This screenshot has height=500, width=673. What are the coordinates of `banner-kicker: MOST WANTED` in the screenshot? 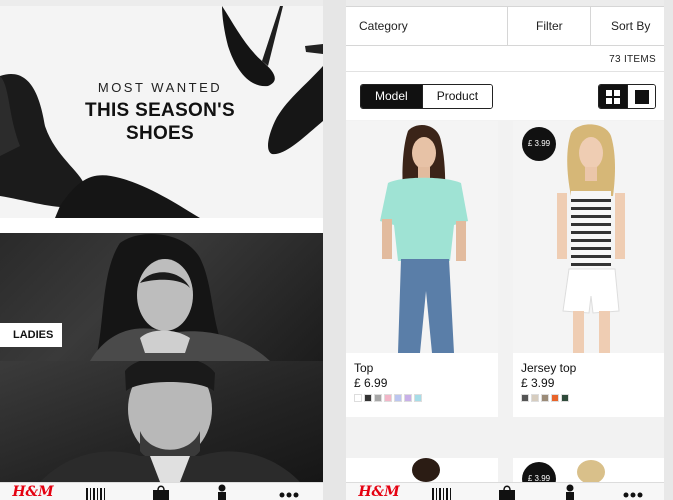 It's located at (160, 87).